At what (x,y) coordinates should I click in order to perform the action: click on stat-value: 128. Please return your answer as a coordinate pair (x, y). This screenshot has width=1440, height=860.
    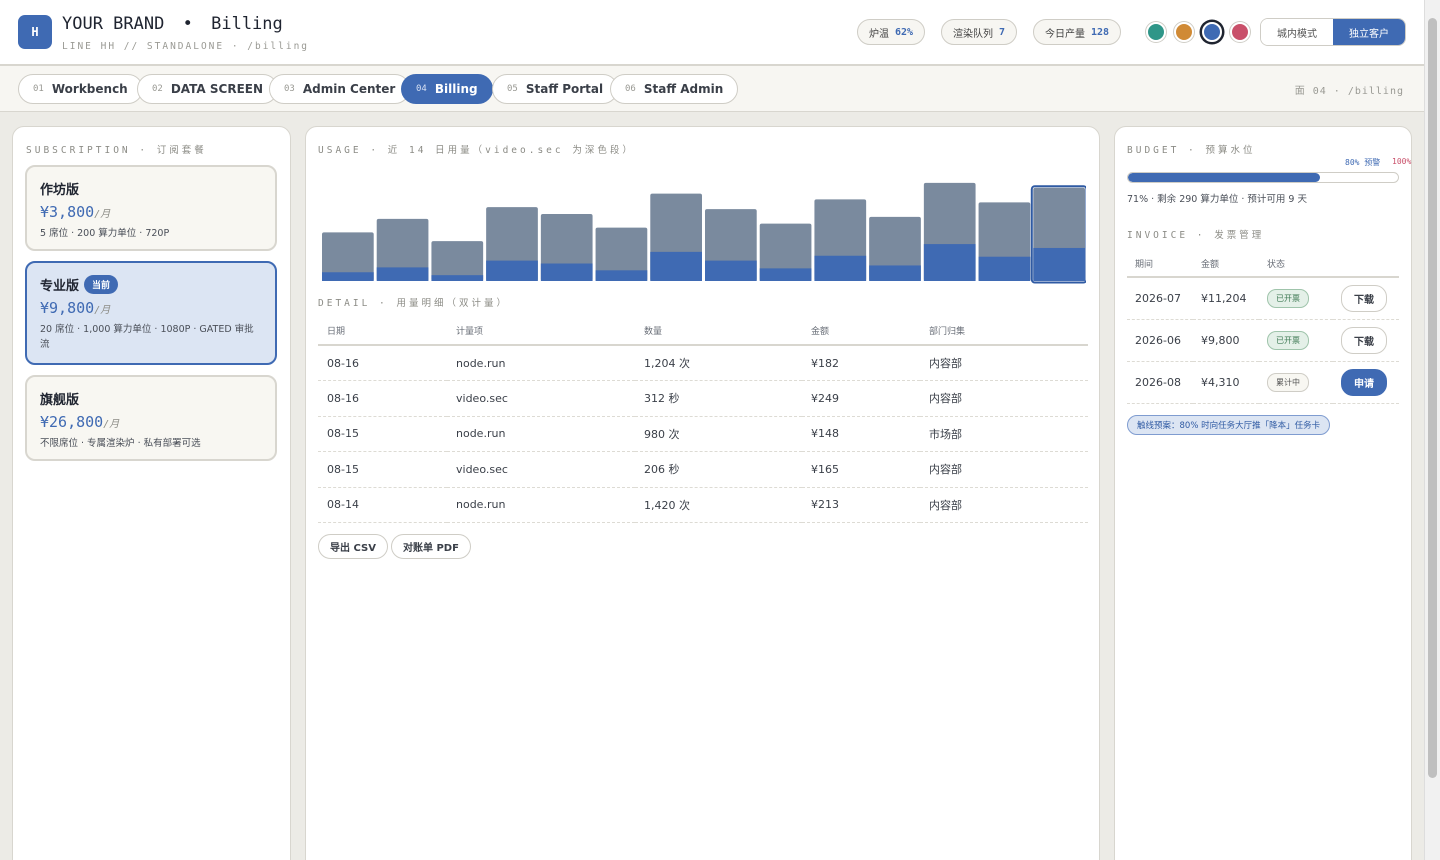
    Looking at the image, I should click on (1100, 32).